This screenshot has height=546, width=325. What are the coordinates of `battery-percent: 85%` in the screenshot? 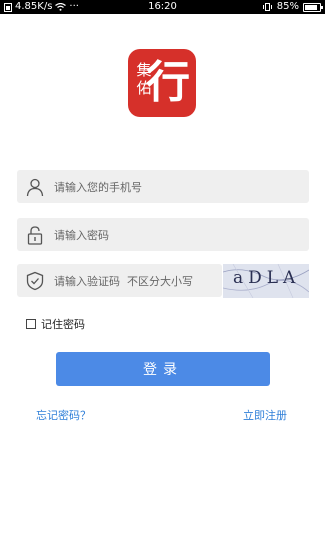 It's located at (287, 6).